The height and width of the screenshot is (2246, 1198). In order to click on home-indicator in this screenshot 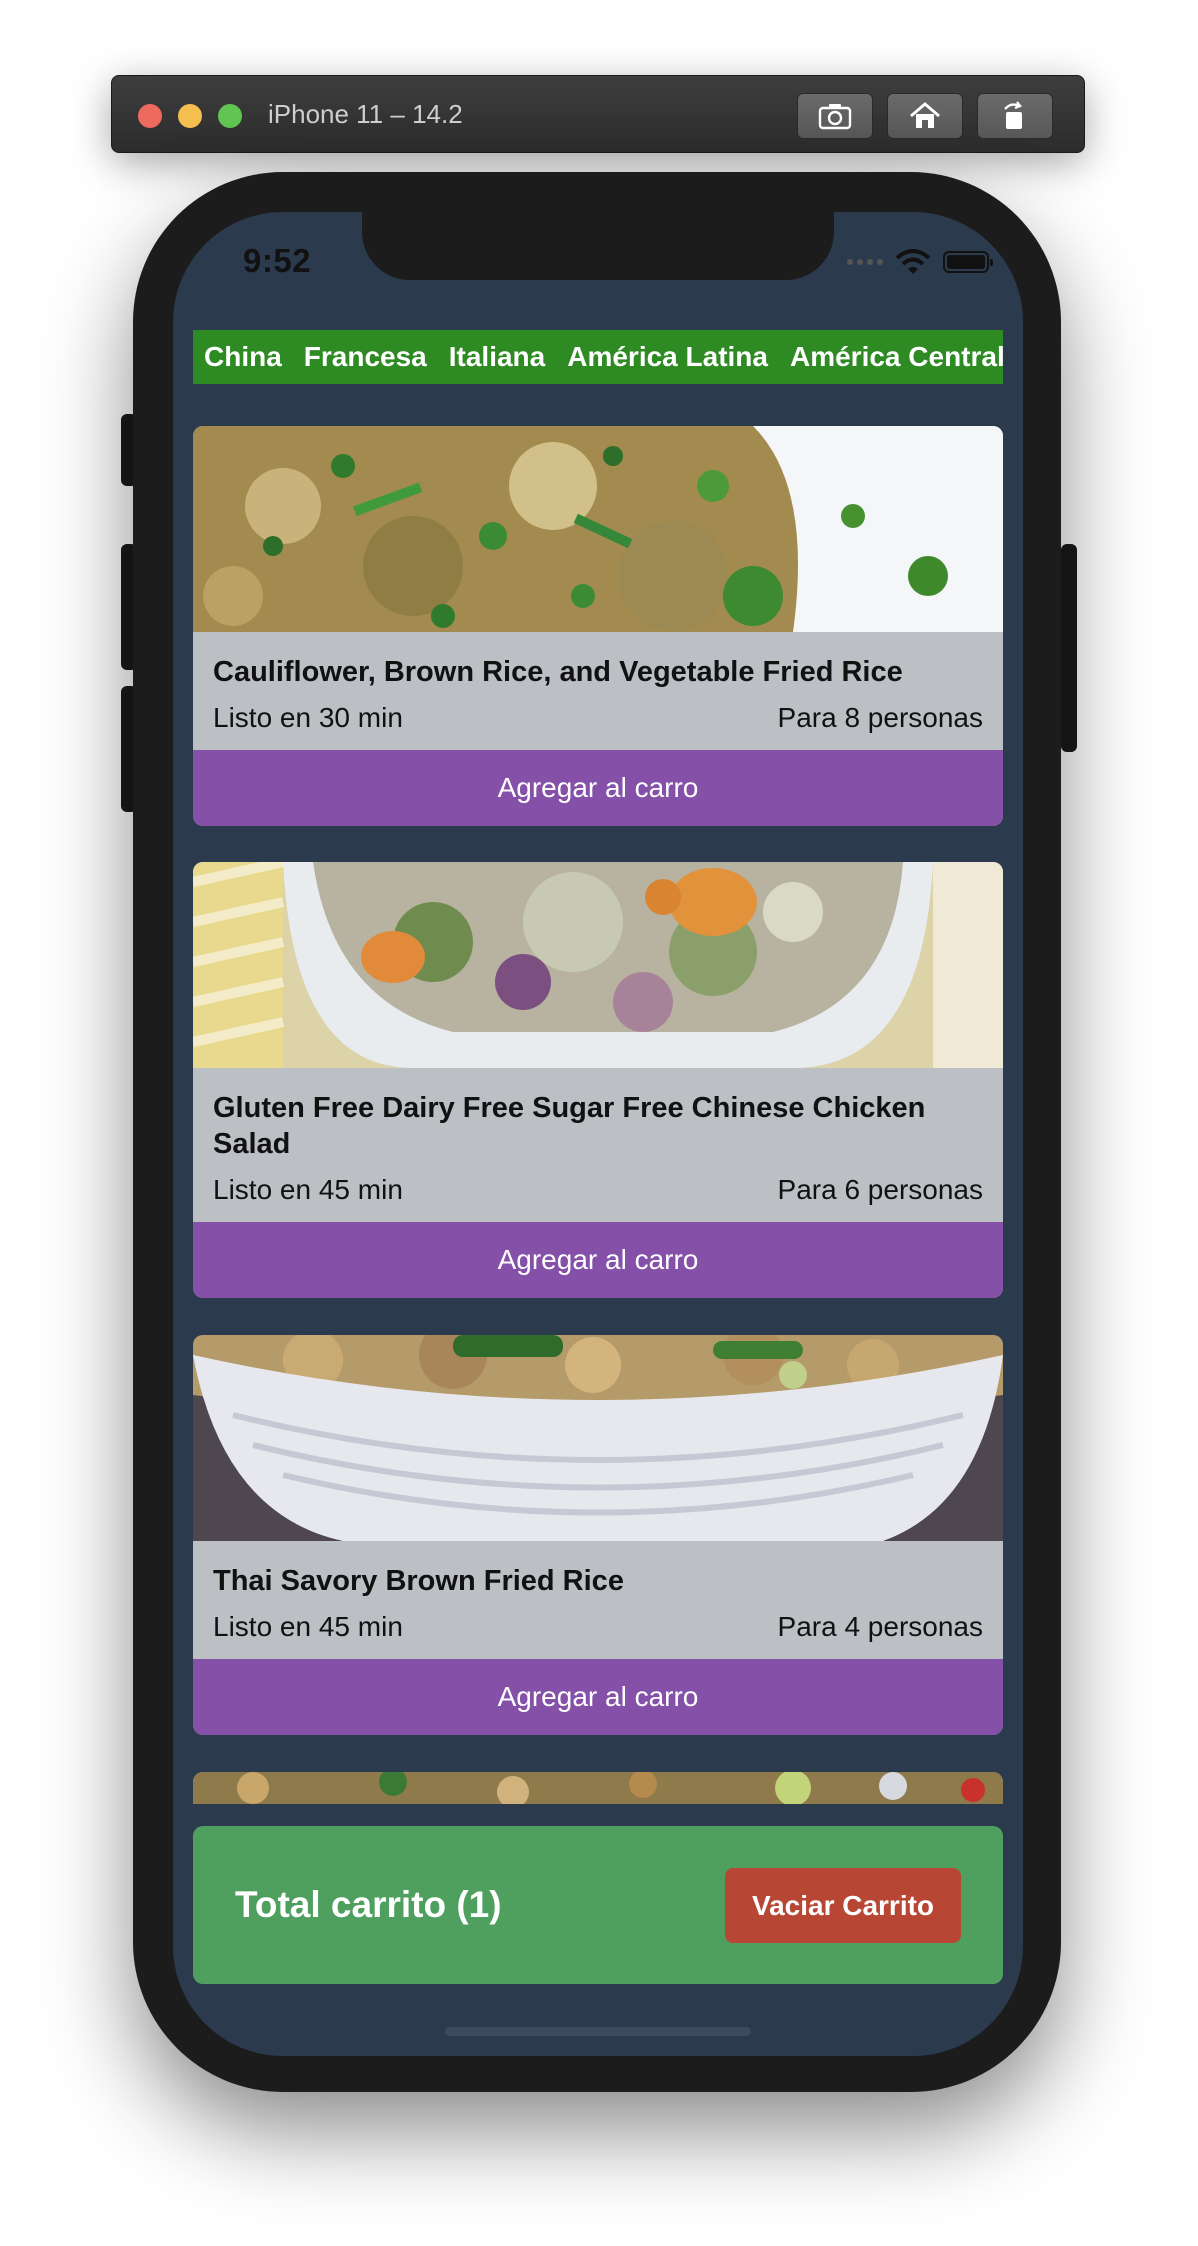, I will do `click(598, 2031)`.